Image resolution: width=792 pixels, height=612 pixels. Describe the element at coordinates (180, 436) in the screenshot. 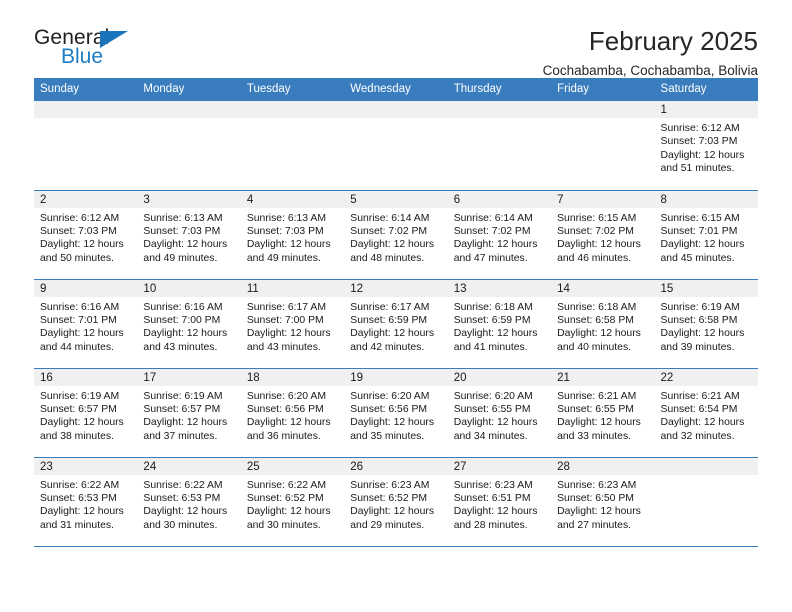

I see `daylight-duration-line2: and 37 minutes.` at that location.